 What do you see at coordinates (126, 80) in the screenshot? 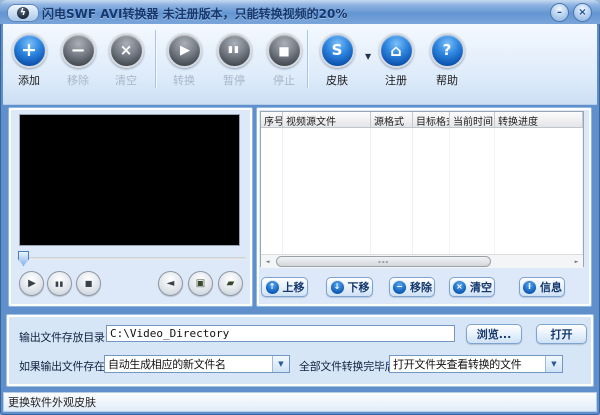
I see `clear-button-label: 清空` at bounding box center [126, 80].